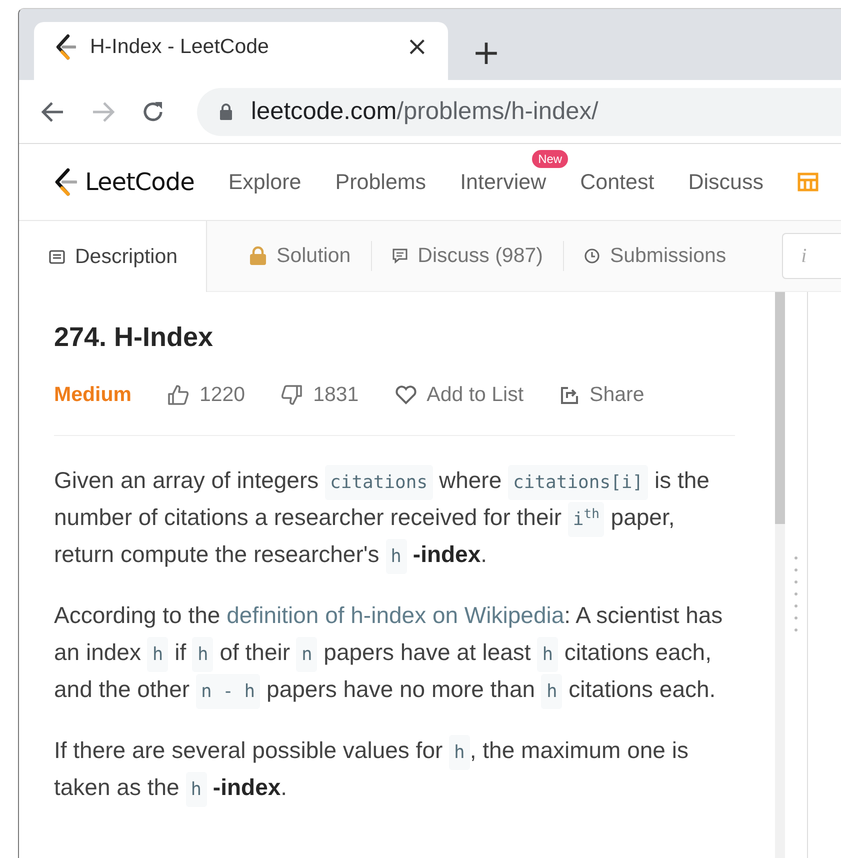 This screenshot has width=841, height=858. Describe the element at coordinates (467, 256) in the screenshot. I see `problem-tab: Discuss (987)` at that location.